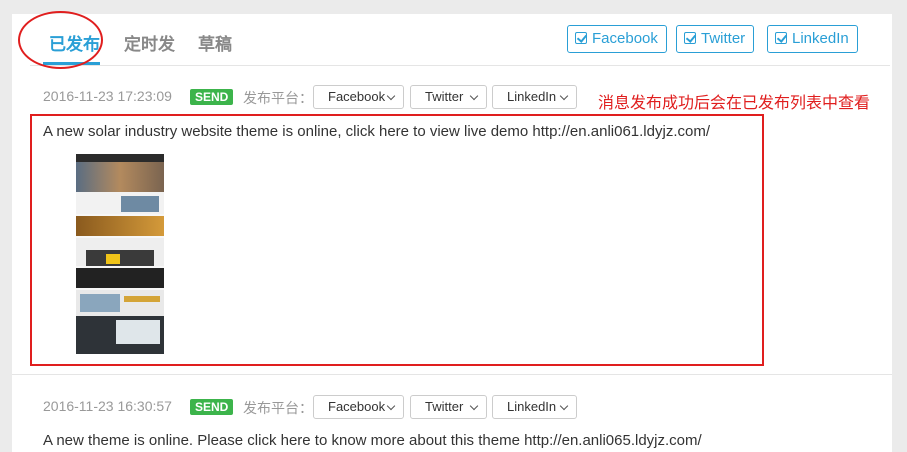 The height and width of the screenshot is (452, 907). What do you see at coordinates (149, 42) in the screenshot?
I see `tab-scheduled: 定时发` at bounding box center [149, 42].